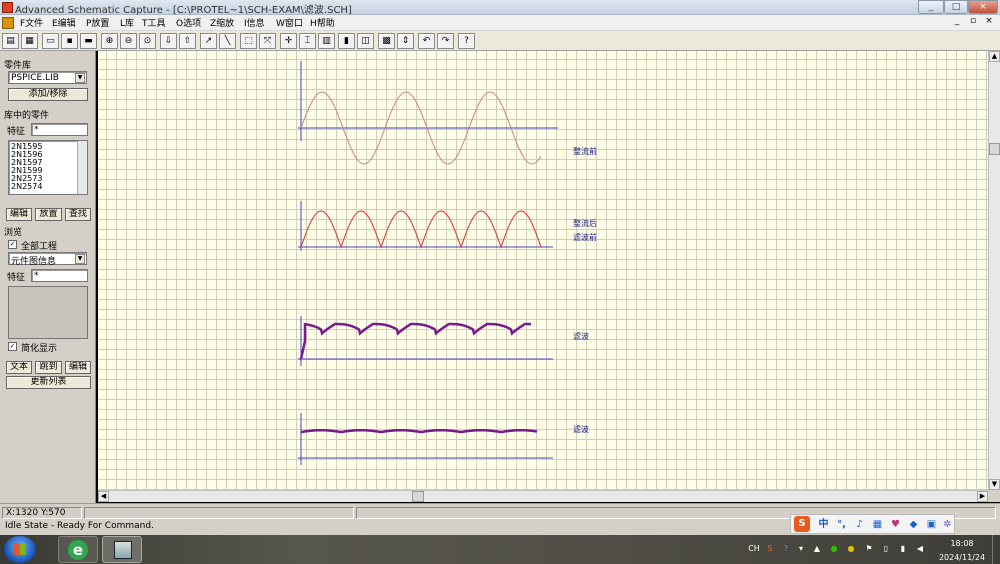 The image size is (1000, 564). I want to click on close-button: ×, so click(983, 7).